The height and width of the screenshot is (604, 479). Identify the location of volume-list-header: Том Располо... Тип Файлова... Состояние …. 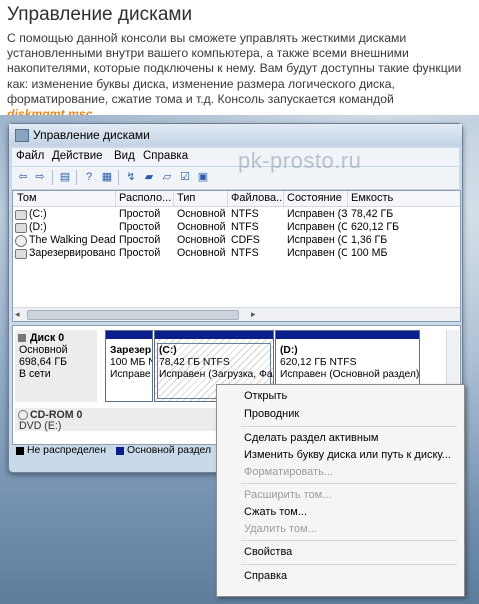
(236, 199).